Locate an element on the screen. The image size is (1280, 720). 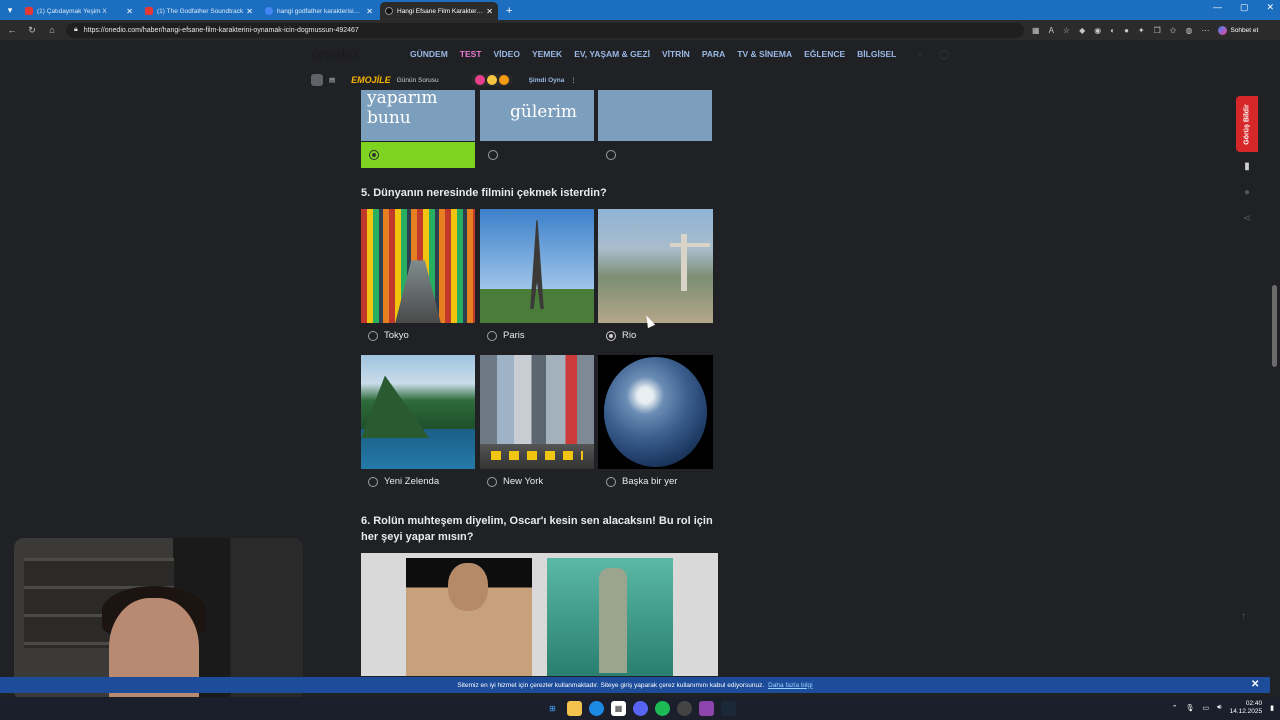
option-image-paris is located at coordinates (537, 266).